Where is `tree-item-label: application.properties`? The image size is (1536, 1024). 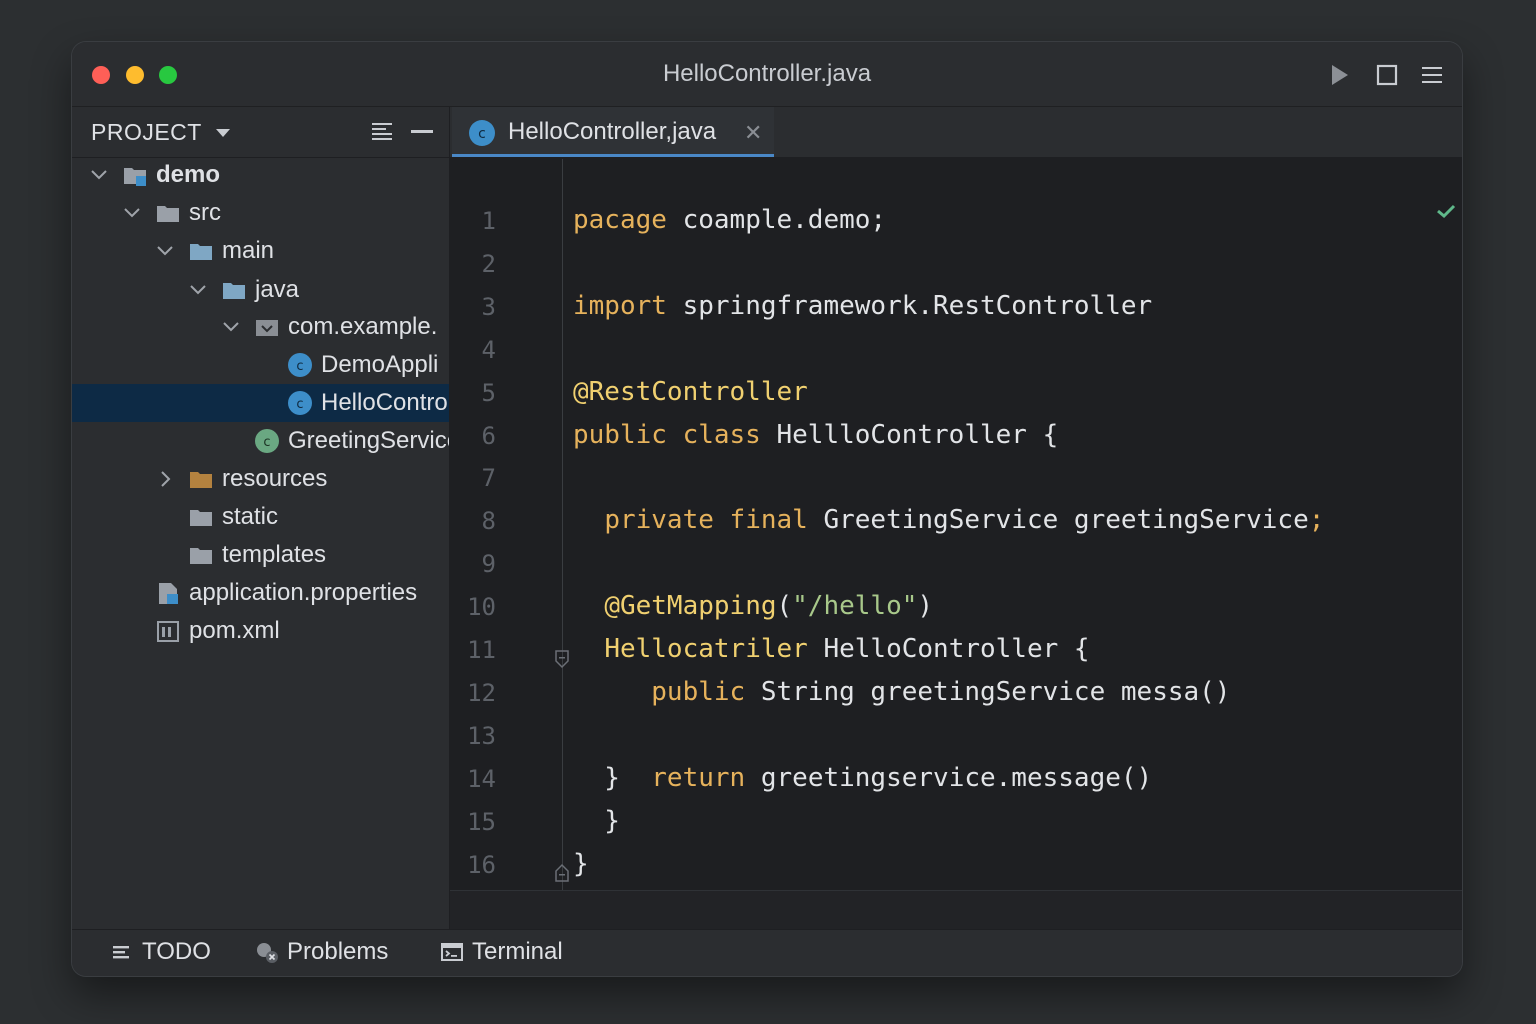 tree-item-label: application.properties is located at coordinates (303, 592).